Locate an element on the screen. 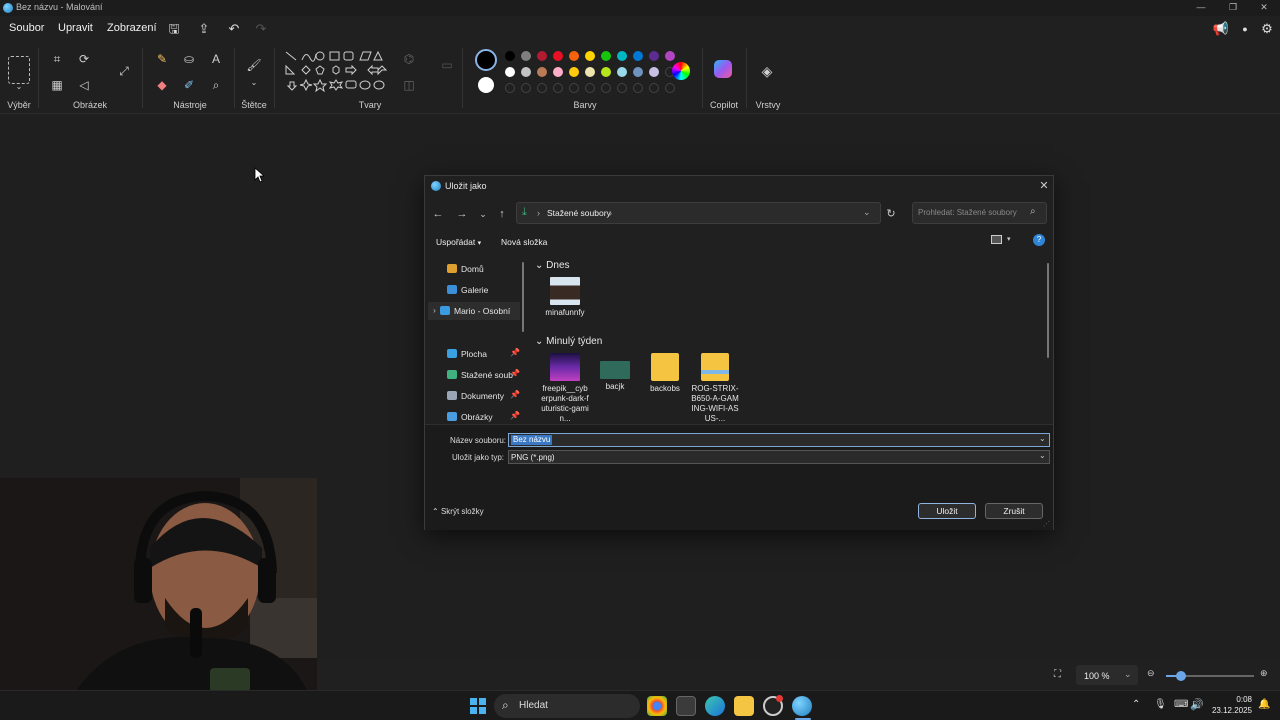 Image resolution: width=1280 pixels, height=720 pixels. refresh-icon: ↻ is located at coordinates (891, 214).